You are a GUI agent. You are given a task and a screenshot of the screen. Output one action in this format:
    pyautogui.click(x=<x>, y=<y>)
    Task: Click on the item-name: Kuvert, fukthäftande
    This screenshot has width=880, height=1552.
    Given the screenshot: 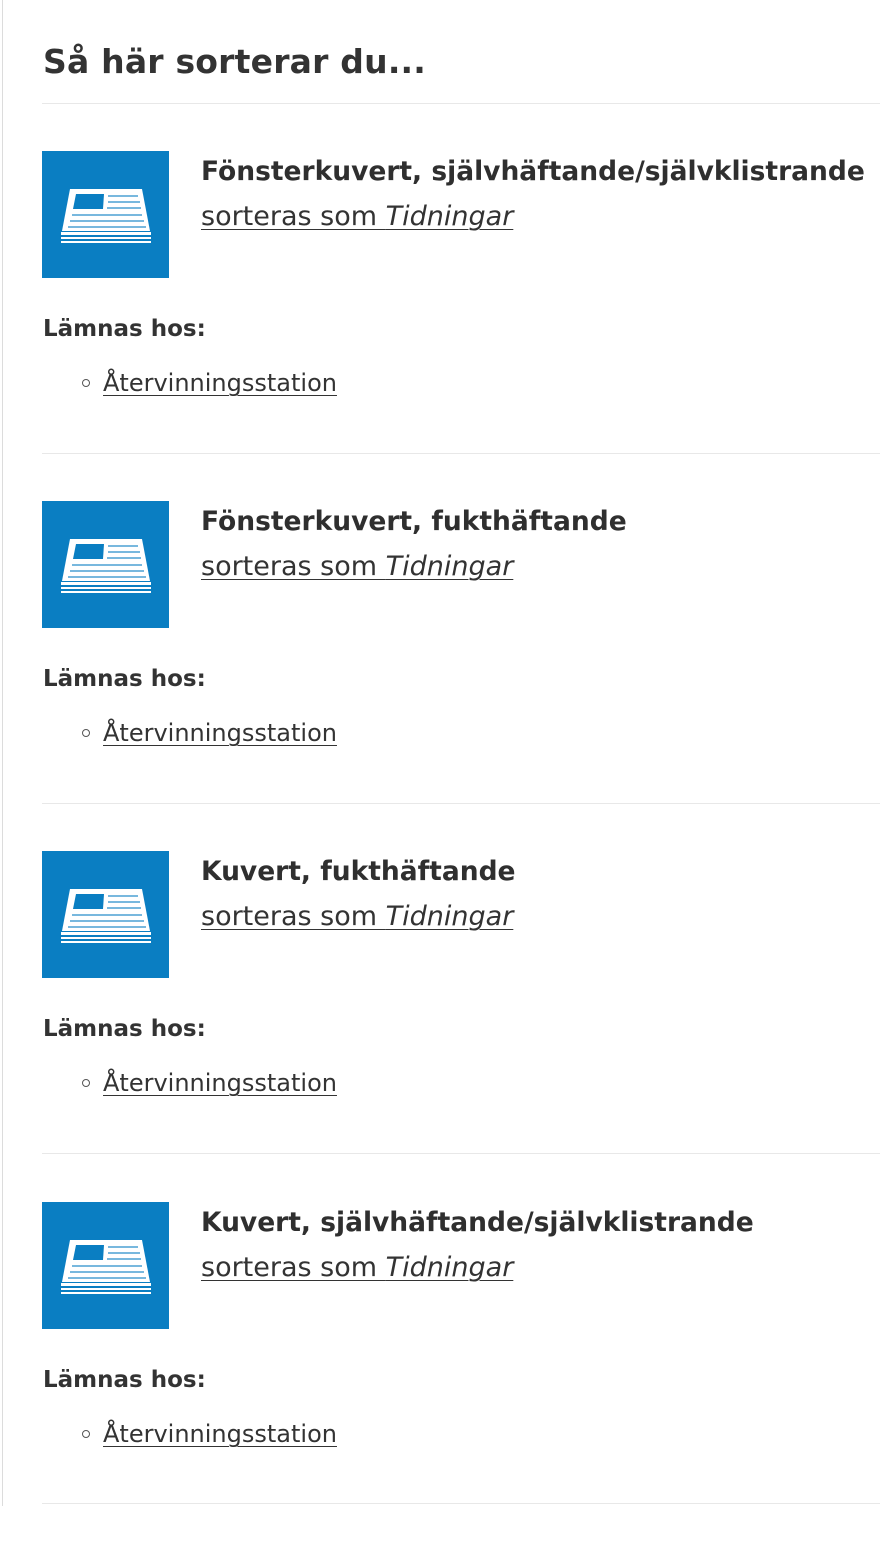 What is the action you would take?
    pyautogui.click(x=358, y=871)
    